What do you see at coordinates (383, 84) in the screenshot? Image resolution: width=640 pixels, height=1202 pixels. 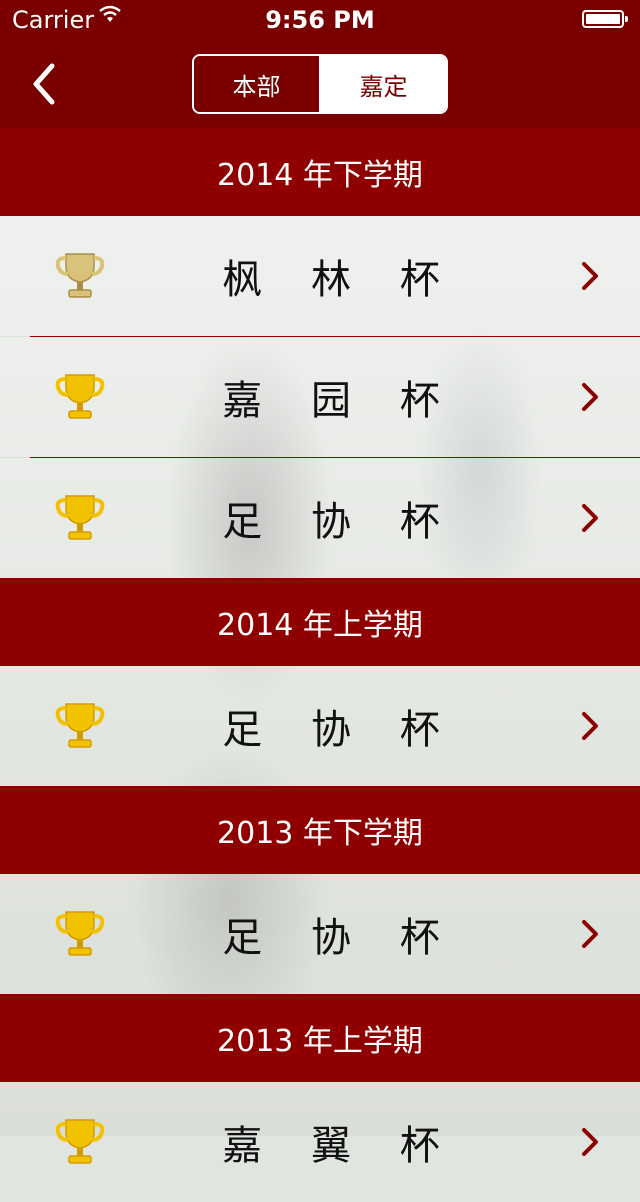 I see `segment-jiading: 嘉定` at bounding box center [383, 84].